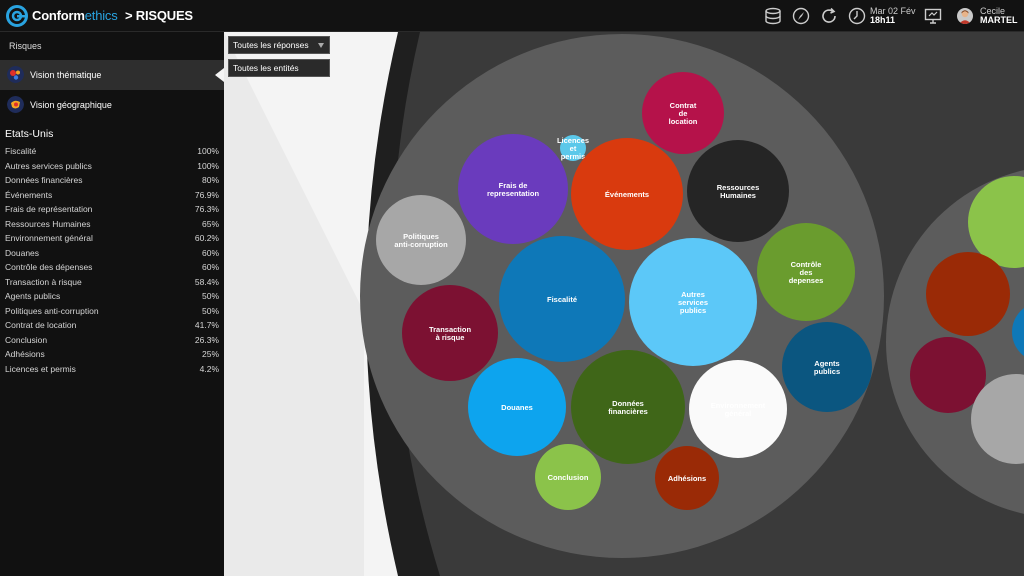  I want to click on refresh-icon, so click(829, 16).